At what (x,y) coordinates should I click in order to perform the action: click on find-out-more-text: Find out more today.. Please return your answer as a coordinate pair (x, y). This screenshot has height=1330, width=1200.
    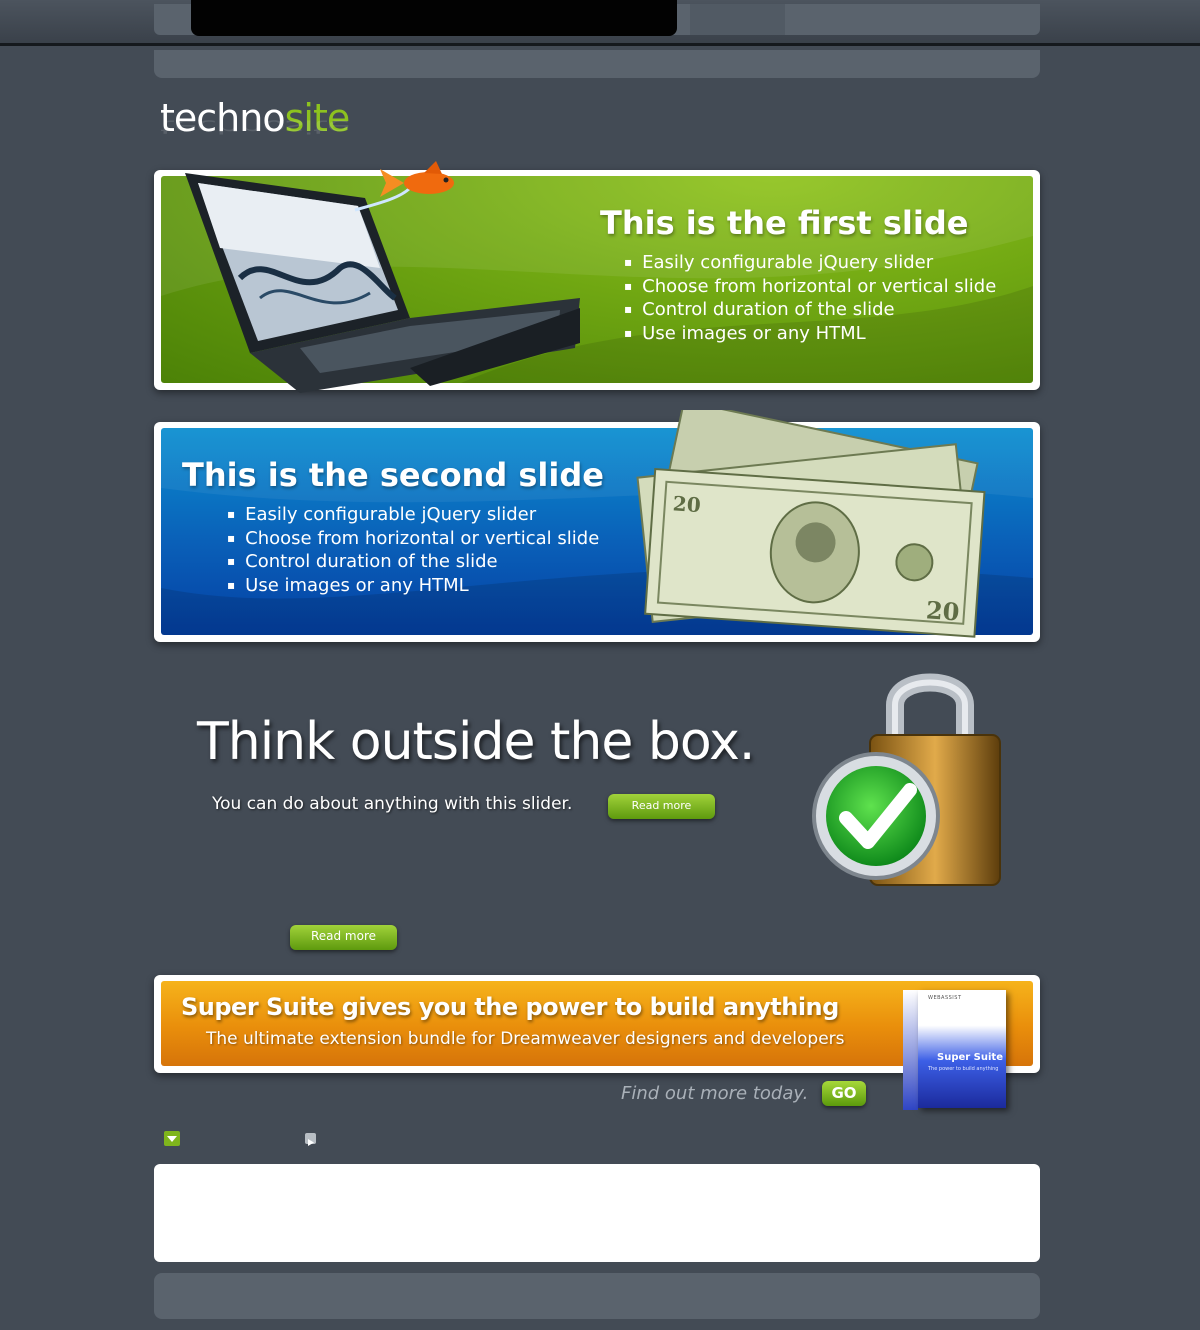
    Looking at the image, I should click on (715, 1093).